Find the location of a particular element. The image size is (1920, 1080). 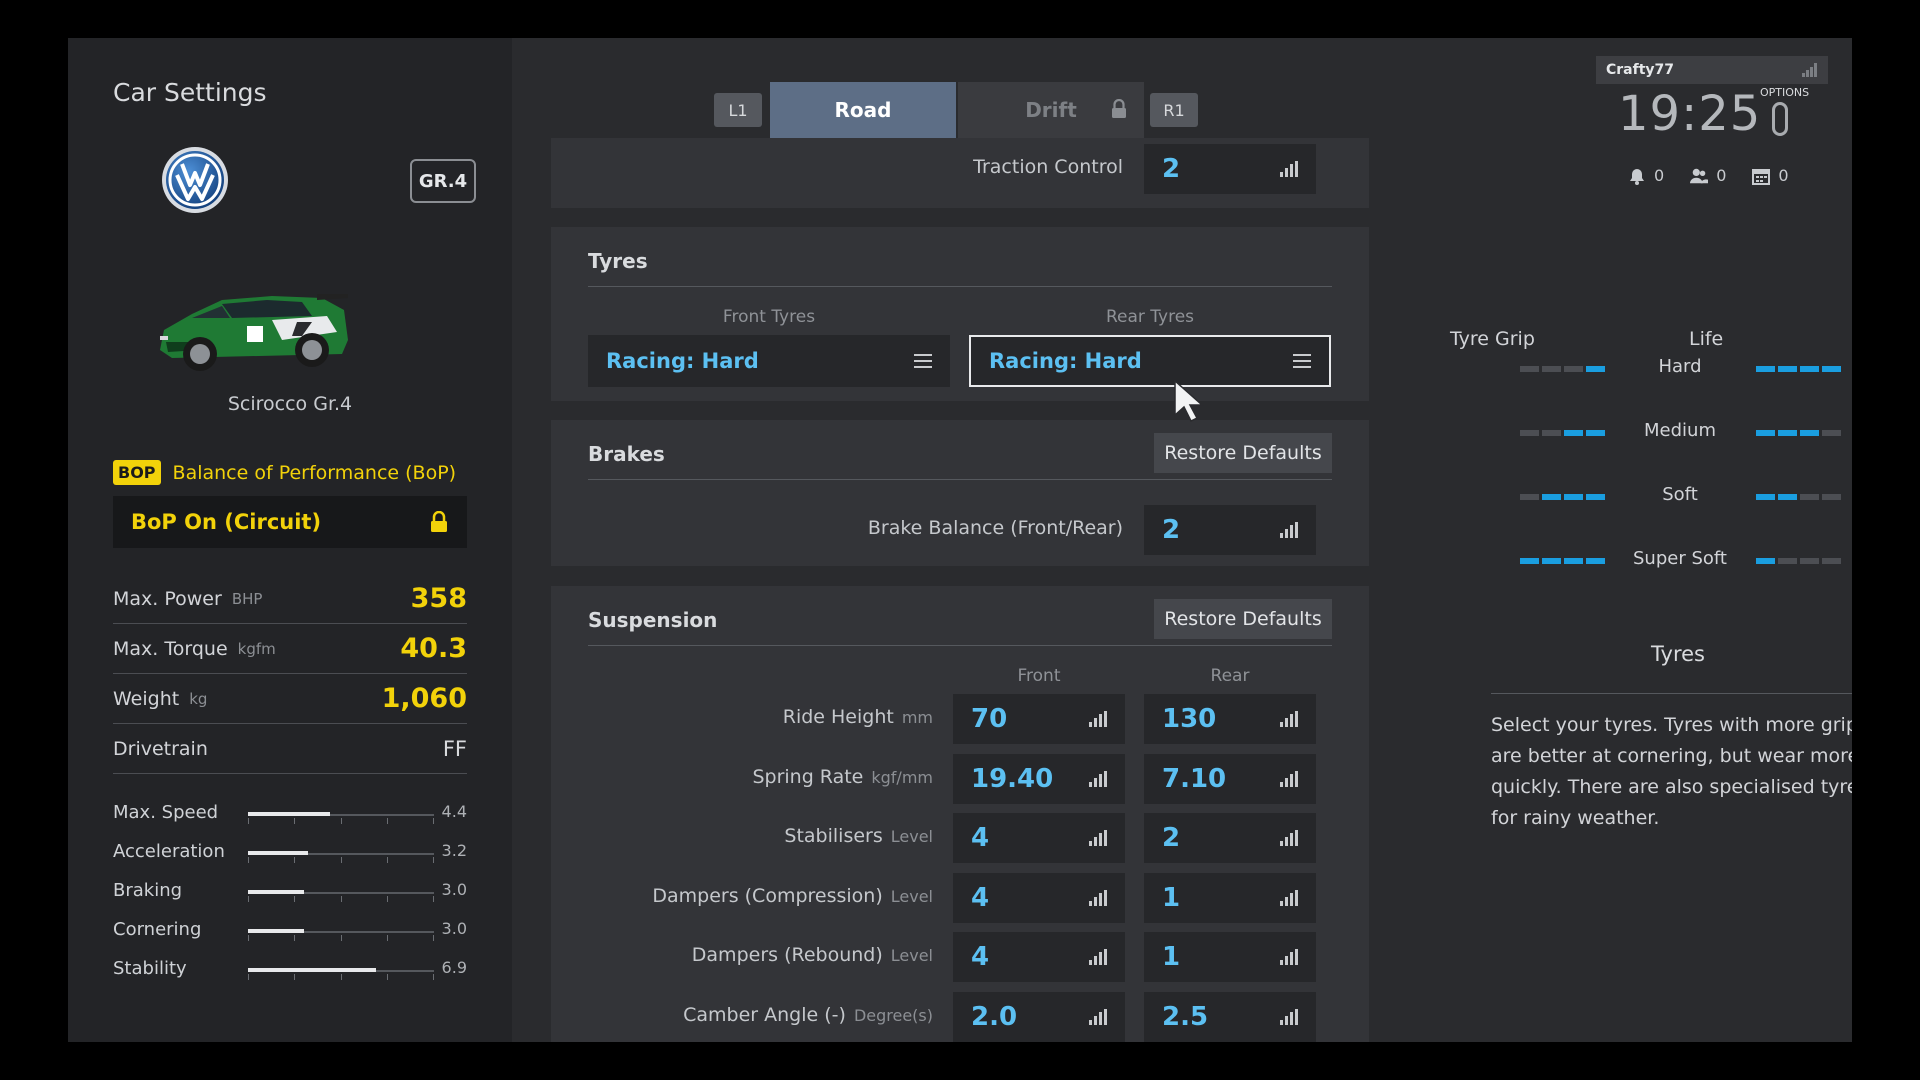

setting-label-text: Brake Balance (Front/Rear) is located at coordinates (995, 528).